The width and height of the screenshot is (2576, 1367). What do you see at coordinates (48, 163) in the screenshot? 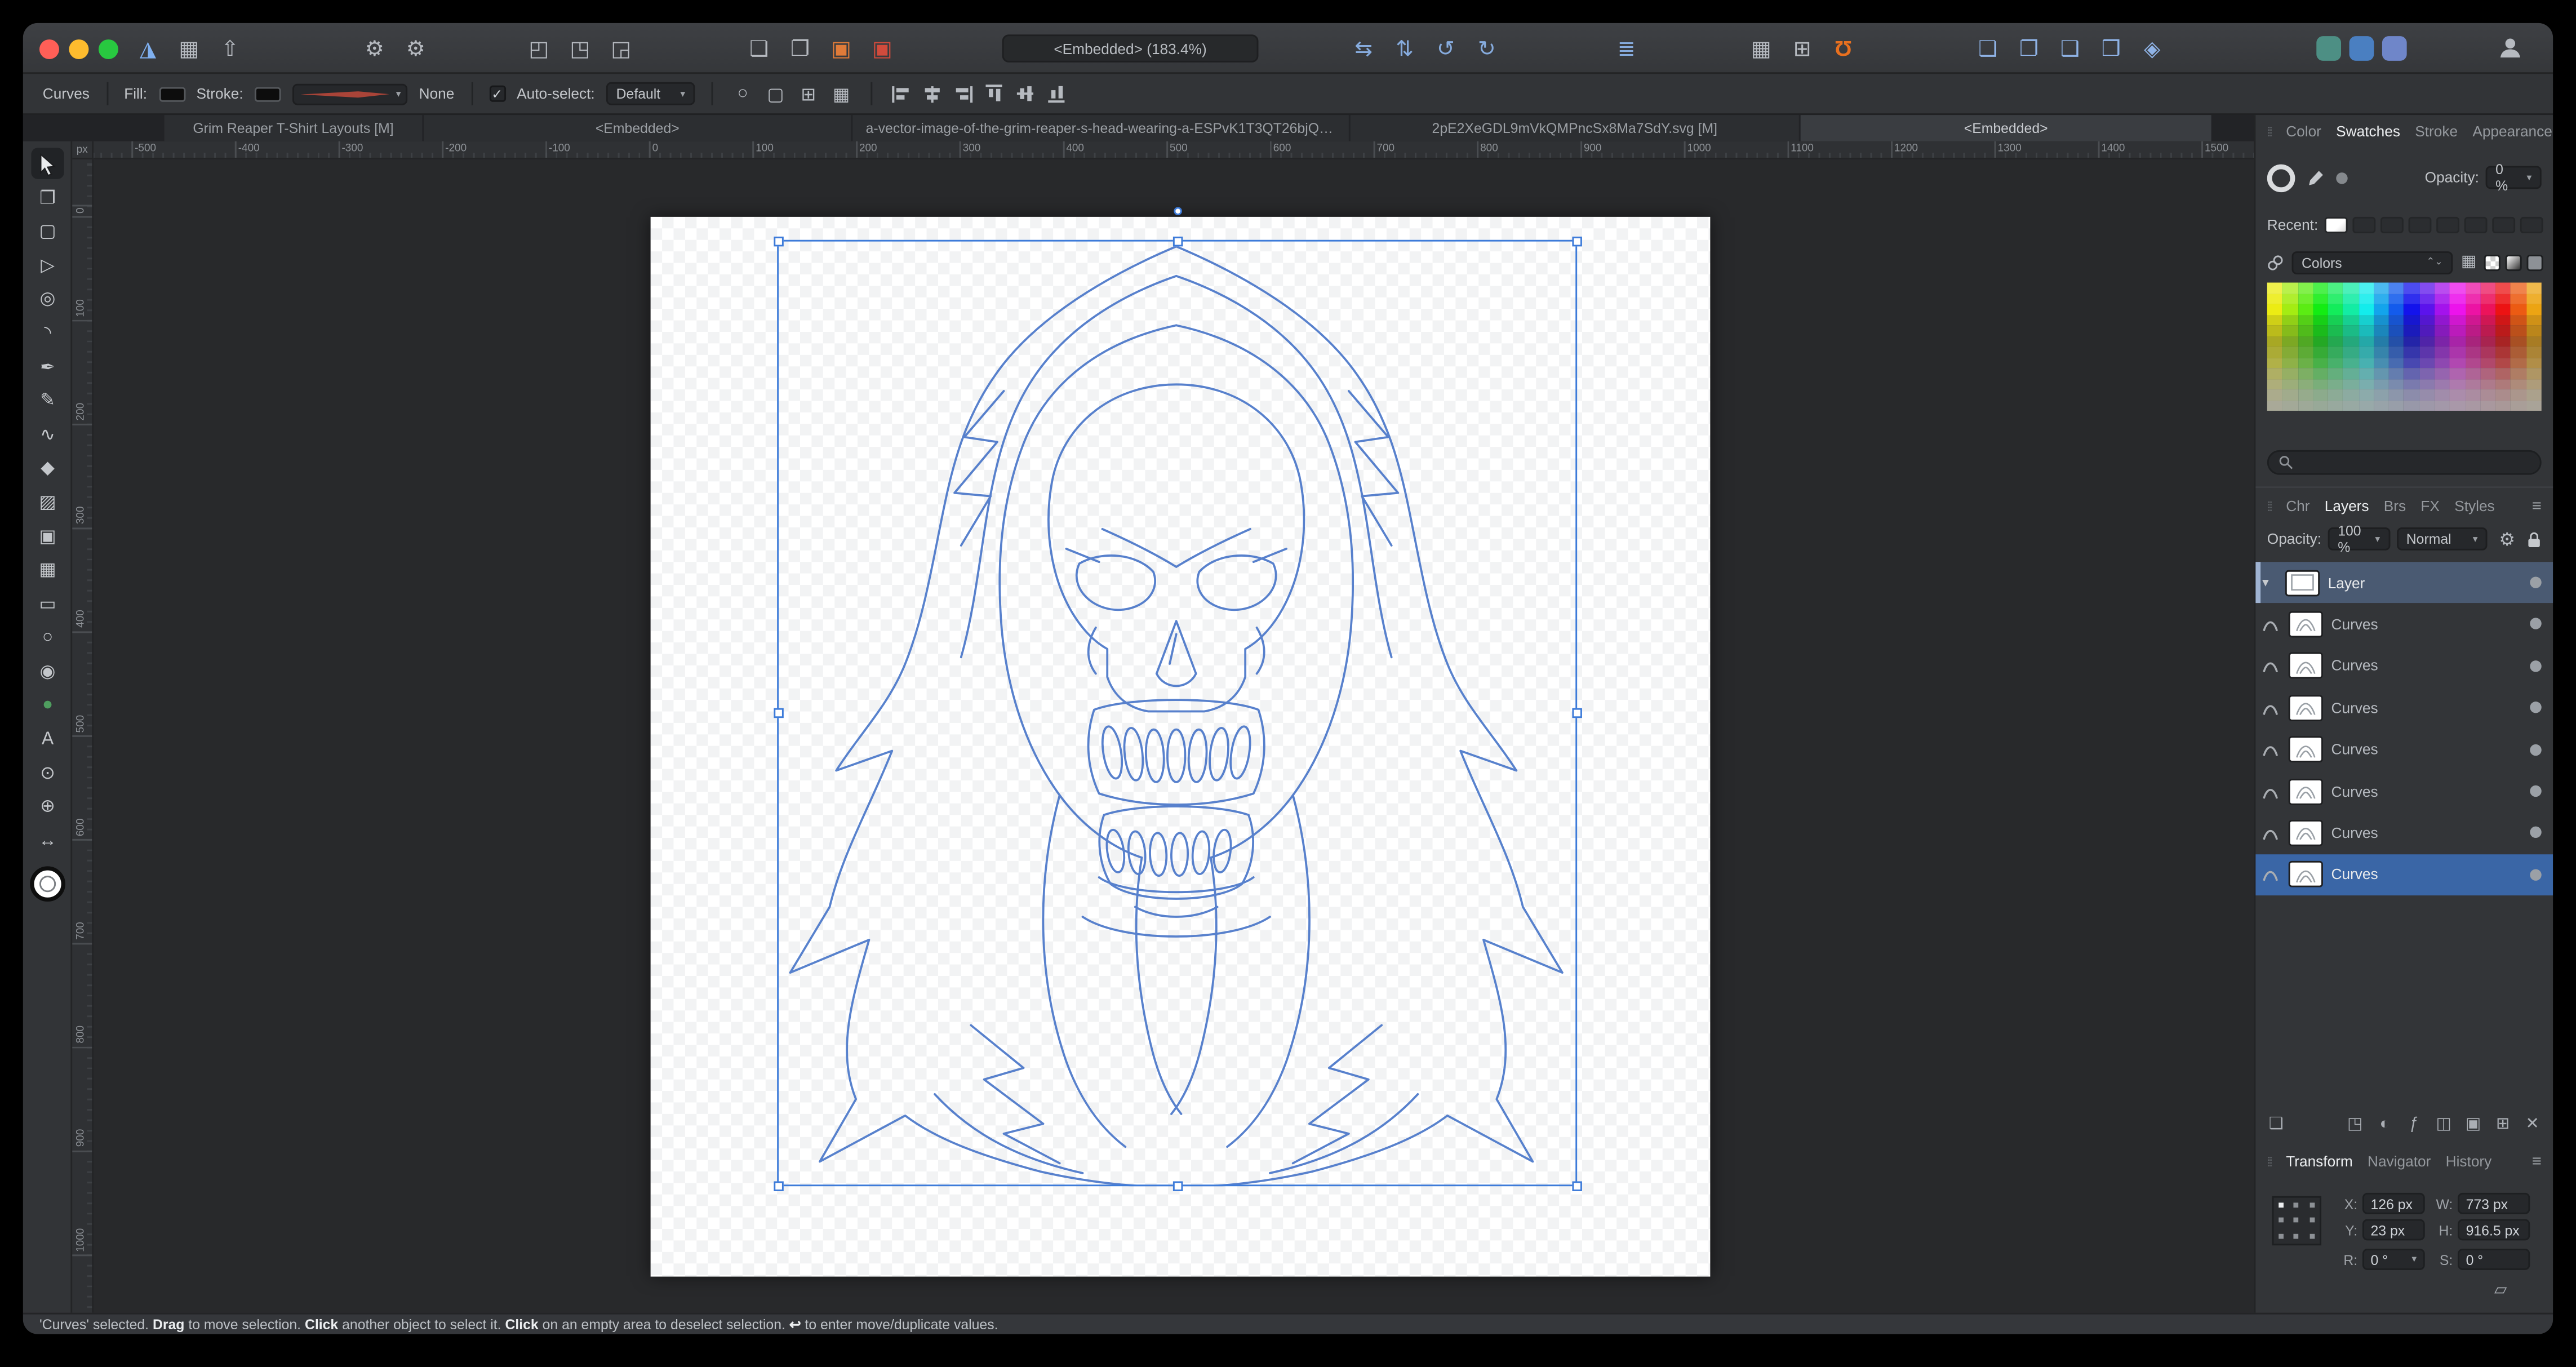
I see `move-tool` at bounding box center [48, 163].